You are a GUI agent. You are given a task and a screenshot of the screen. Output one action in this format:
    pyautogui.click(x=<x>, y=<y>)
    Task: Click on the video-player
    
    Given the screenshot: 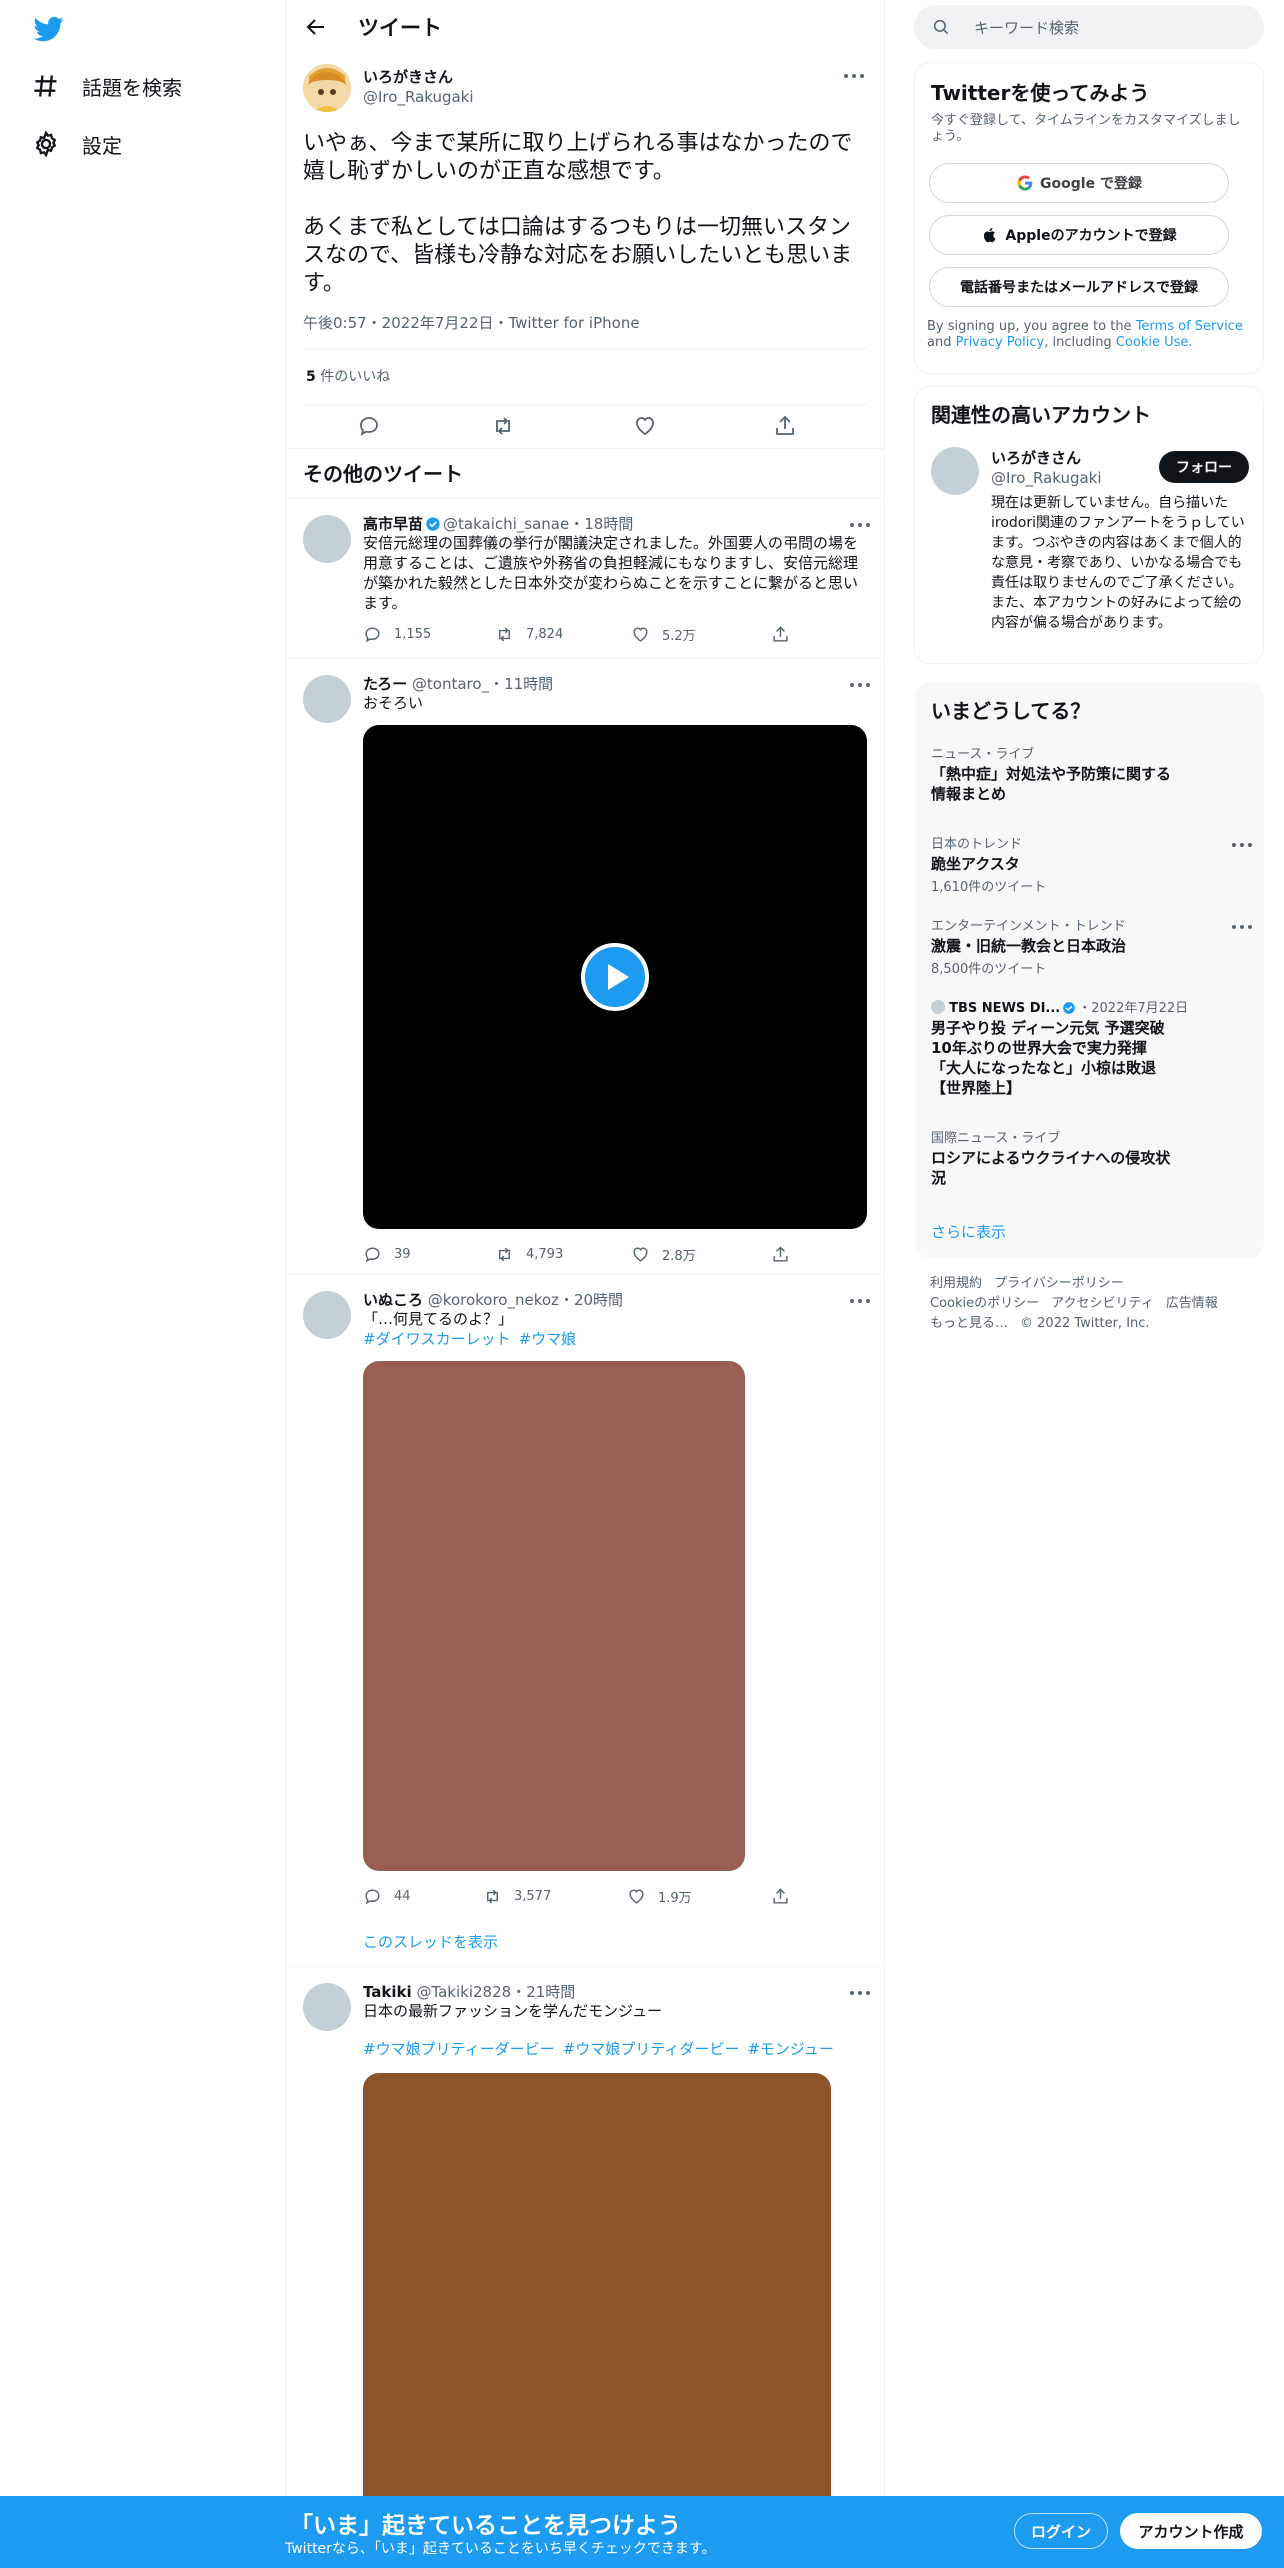 What is the action you would take?
    pyautogui.click(x=615, y=977)
    